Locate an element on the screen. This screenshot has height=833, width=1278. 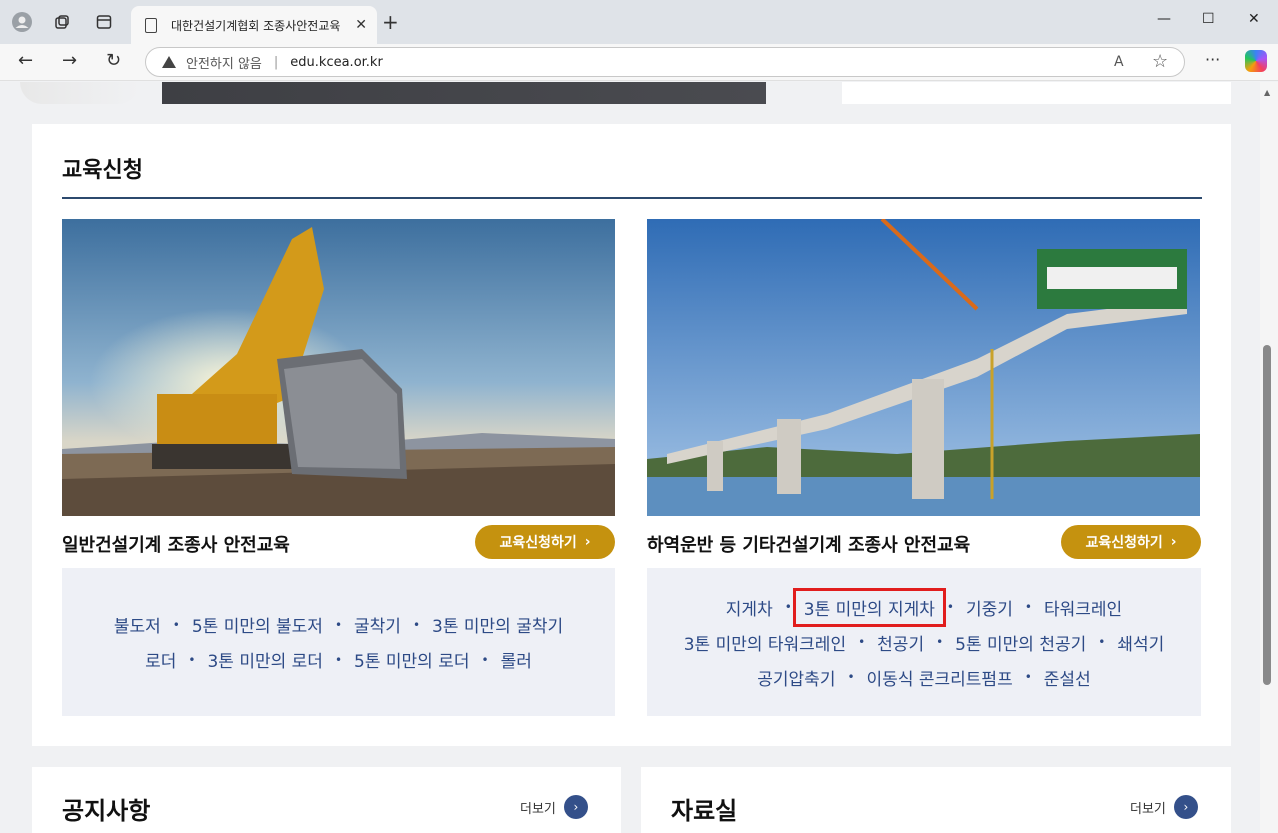
refresh-icon: ↻ is located at coordinates (113, 60).